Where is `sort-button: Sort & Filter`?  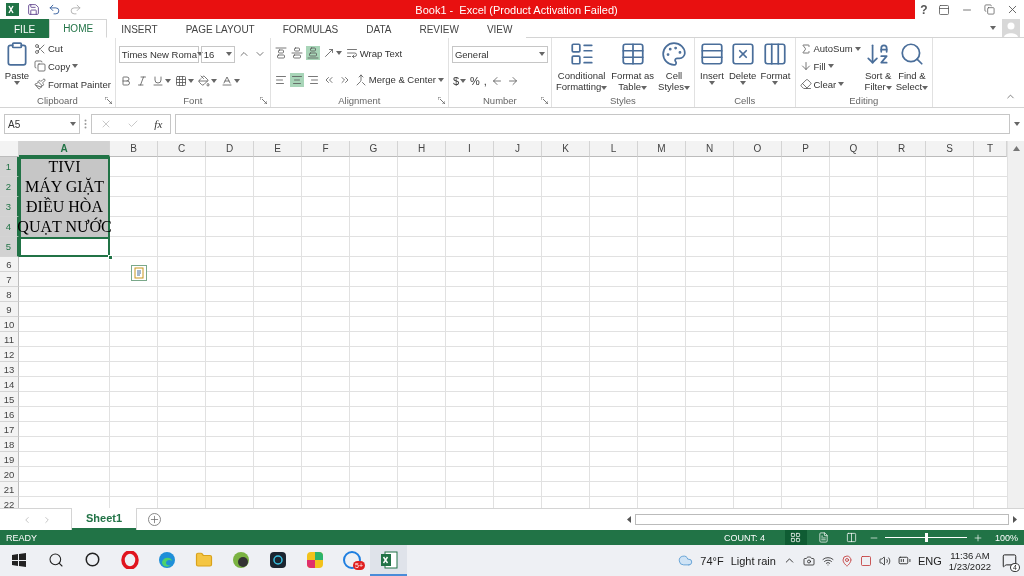
sort-button: Sort & Filter is located at coordinates (878, 66).